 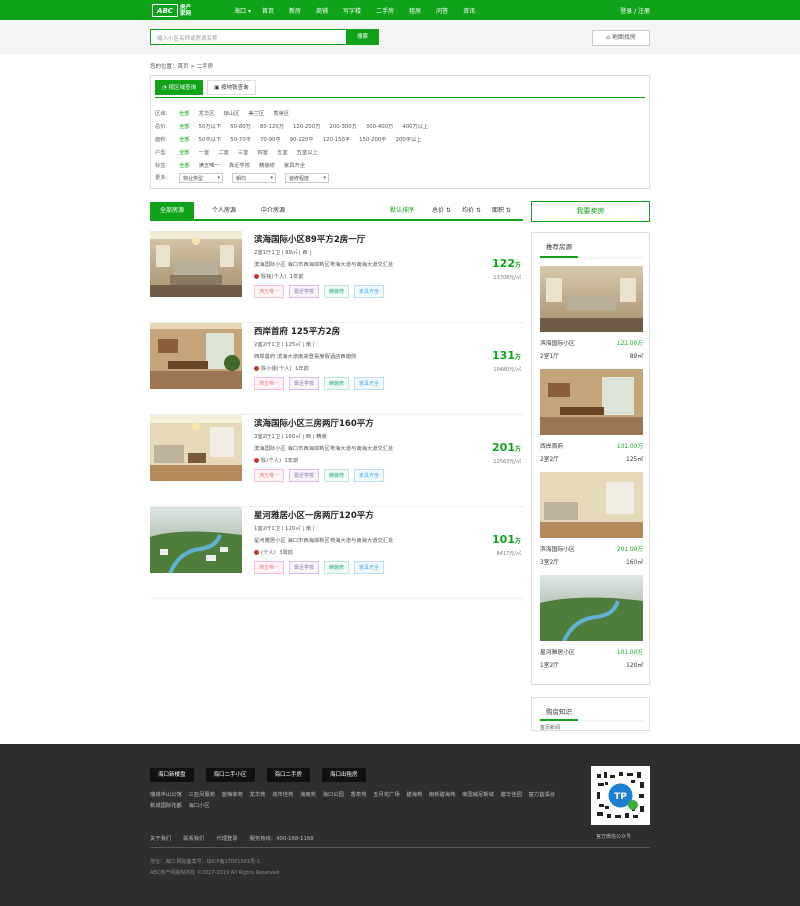 What do you see at coordinates (270, 139) in the screenshot?
I see `filter-option: 70-90平` at bounding box center [270, 139].